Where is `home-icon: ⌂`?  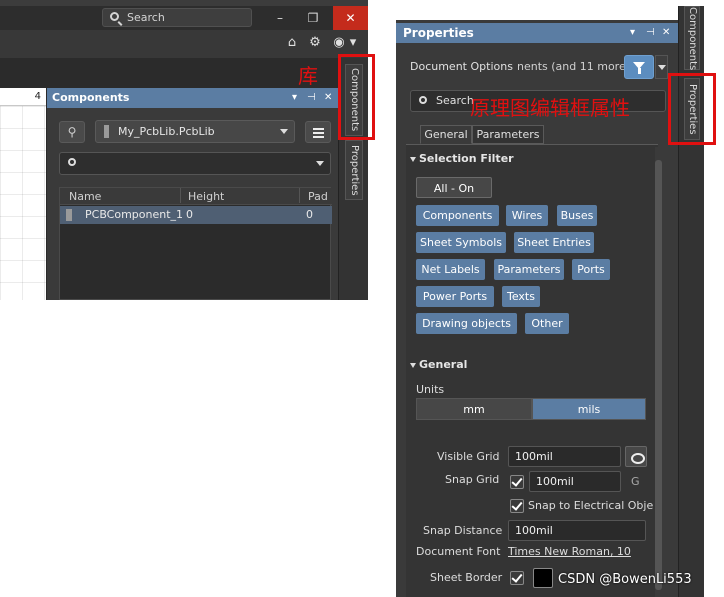 home-icon: ⌂ is located at coordinates (292, 43).